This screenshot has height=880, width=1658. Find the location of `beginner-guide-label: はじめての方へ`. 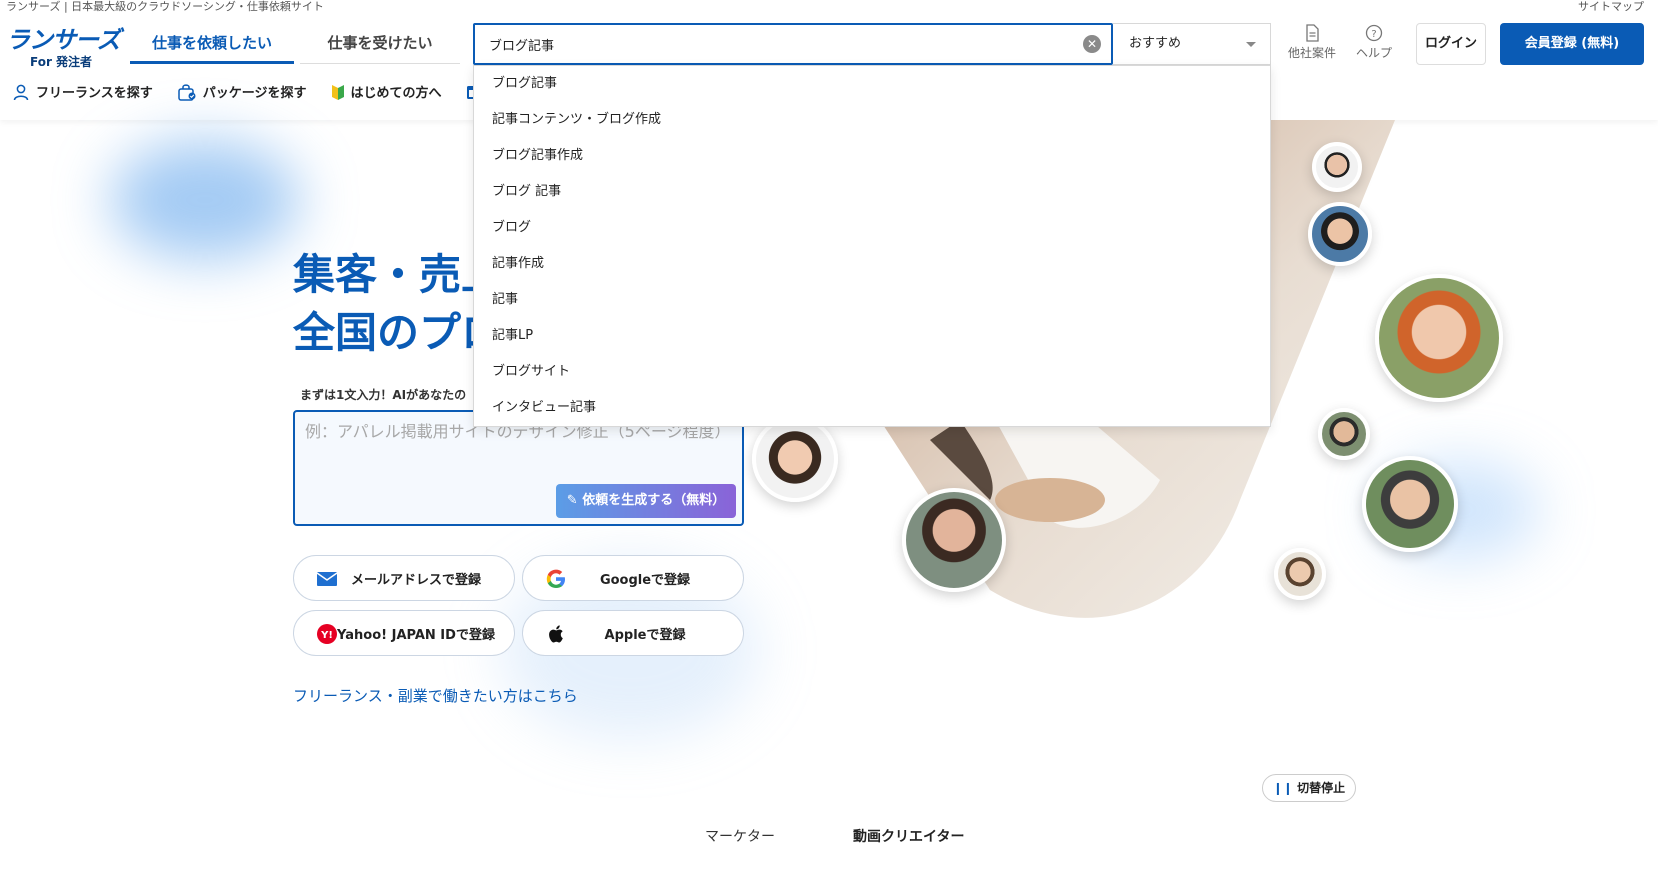

beginner-guide-label: はじめての方へ is located at coordinates (396, 93).